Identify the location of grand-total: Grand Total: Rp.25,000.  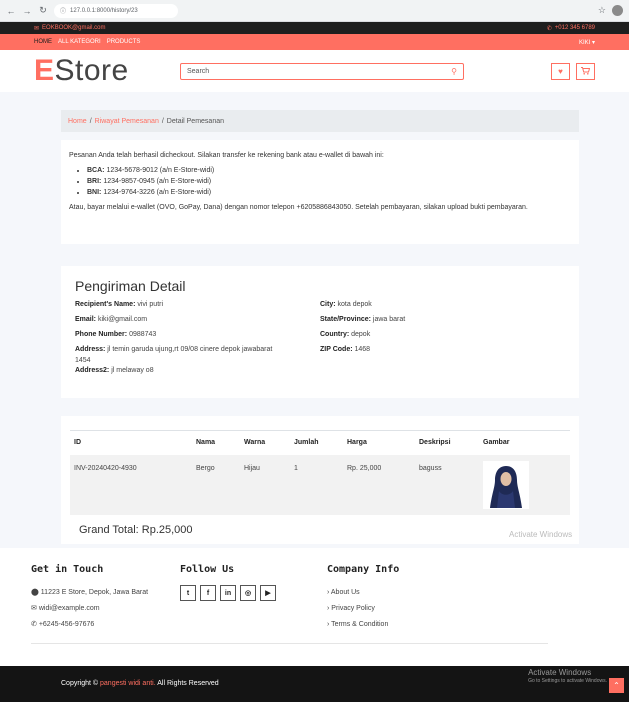
(136, 529).